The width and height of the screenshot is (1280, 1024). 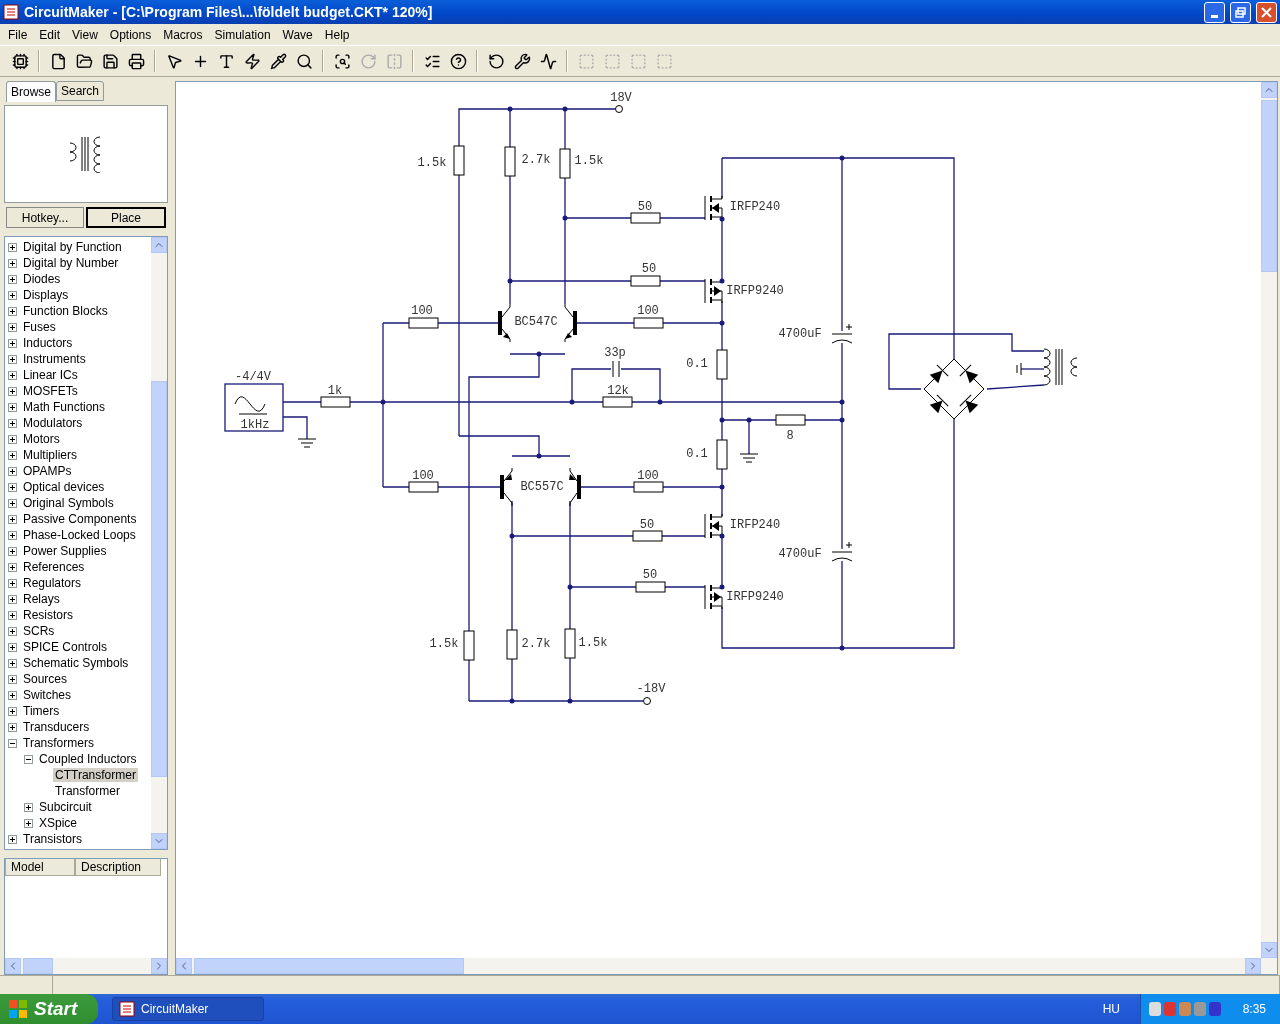 I want to click on tree-item: References, so click(x=54, y=567).